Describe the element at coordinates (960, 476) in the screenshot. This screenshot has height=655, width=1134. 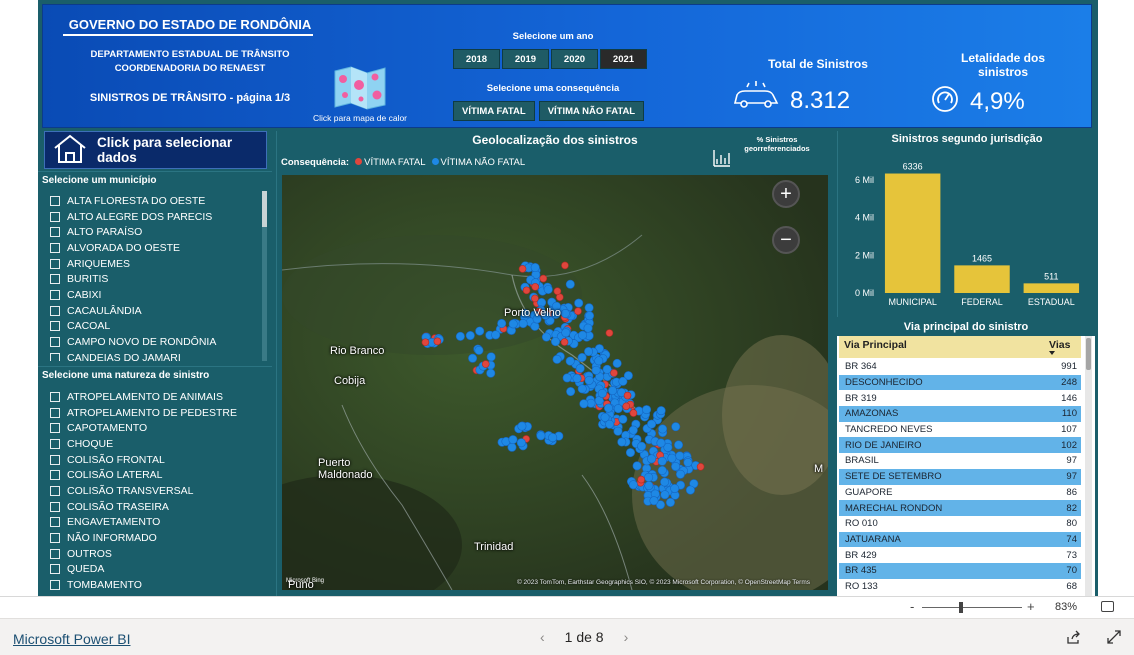
I see `table-row: SETE DE SETEMBRO 97` at that location.